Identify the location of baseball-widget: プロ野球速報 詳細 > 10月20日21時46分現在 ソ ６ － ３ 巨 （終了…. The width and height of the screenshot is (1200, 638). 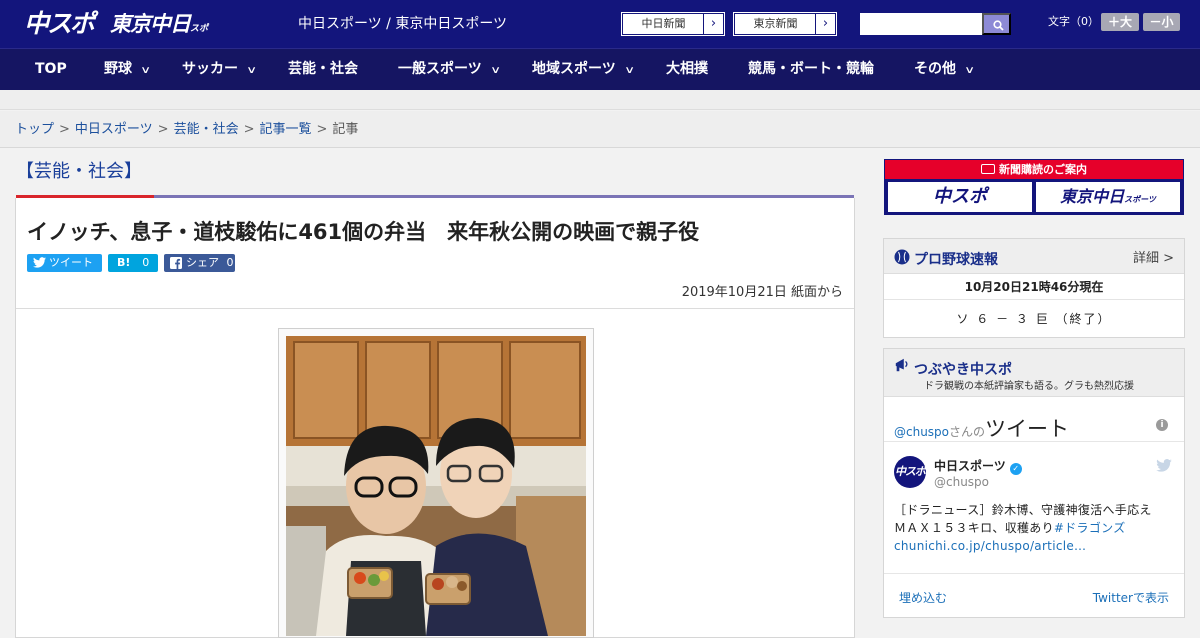
(1034, 288).